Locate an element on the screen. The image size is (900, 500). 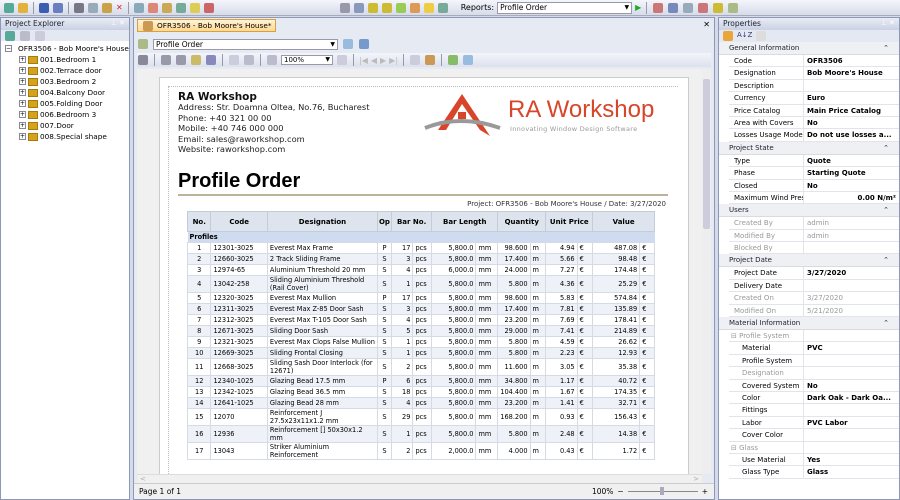
collapse-icon: − is located at coordinates (8, 48).